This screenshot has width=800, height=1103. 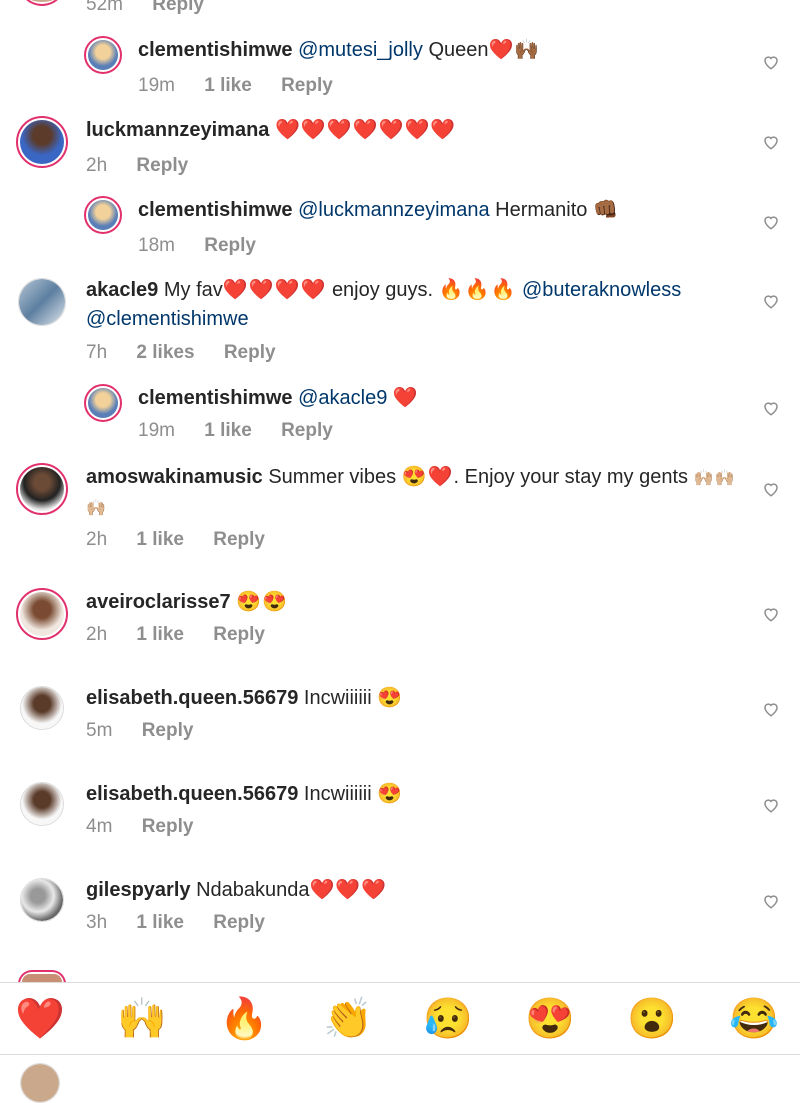 I want to click on username: akacle9, so click(x=122, y=290).